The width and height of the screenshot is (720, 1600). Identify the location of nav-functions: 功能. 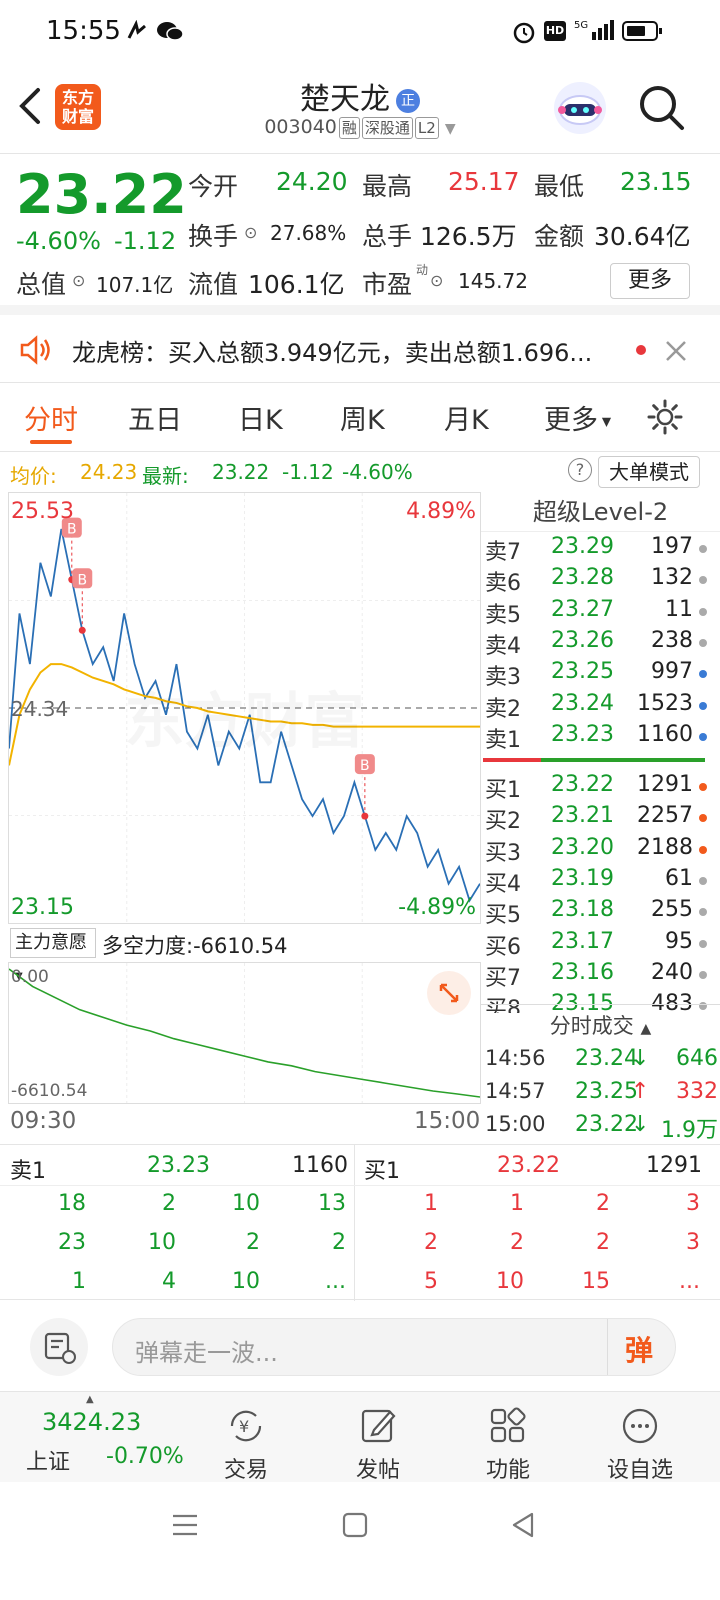
(508, 1445).